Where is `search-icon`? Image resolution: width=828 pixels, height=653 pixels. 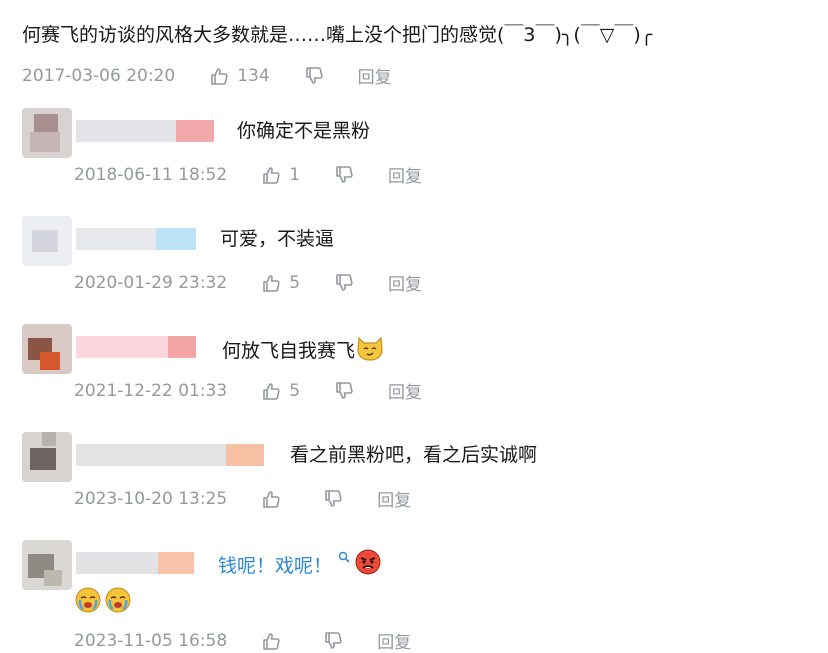 search-icon is located at coordinates (344, 560).